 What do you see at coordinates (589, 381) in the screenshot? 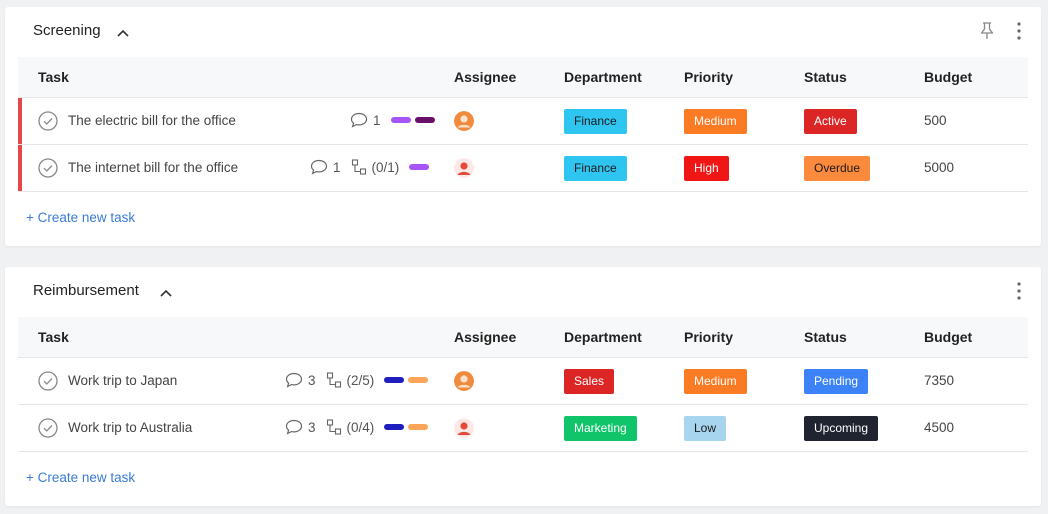
I see `department-tag: Sales` at bounding box center [589, 381].